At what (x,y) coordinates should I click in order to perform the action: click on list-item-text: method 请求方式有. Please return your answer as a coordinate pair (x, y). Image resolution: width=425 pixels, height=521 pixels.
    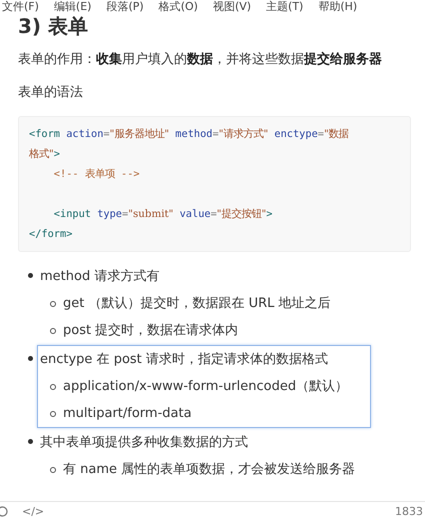
    Looking at the image, I should click on (100, 277).